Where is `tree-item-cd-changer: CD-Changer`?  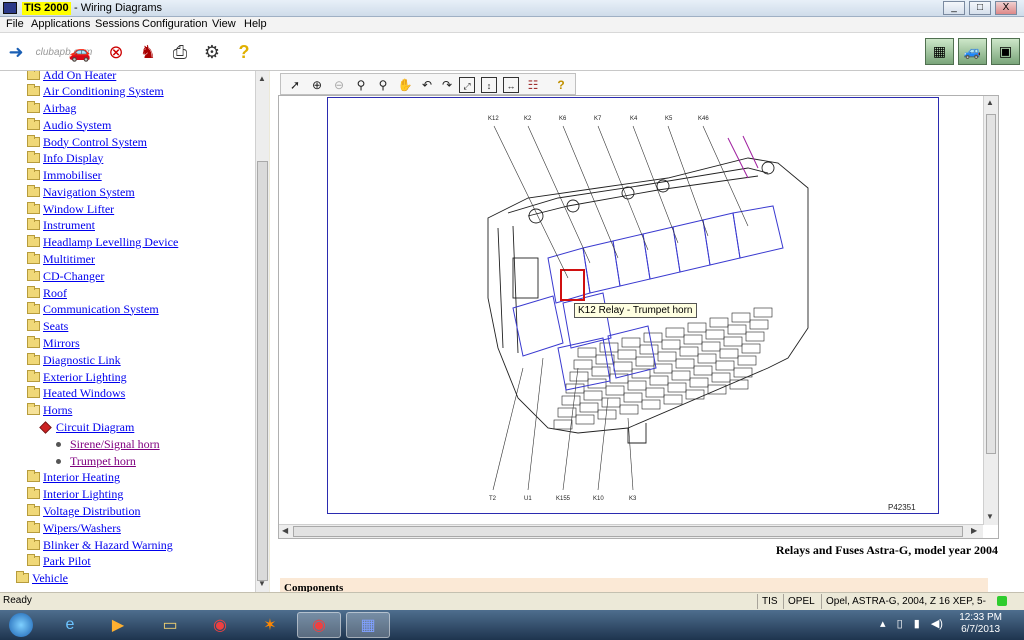 tree-item-cd-changer: CD-Changer is located at coordinates (65, 276).